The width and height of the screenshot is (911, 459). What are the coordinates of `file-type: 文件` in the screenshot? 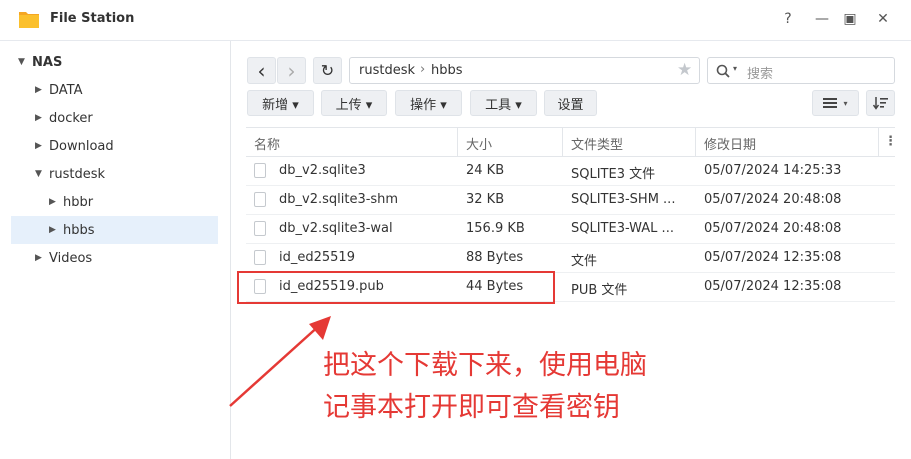 It's located at (584, 261).